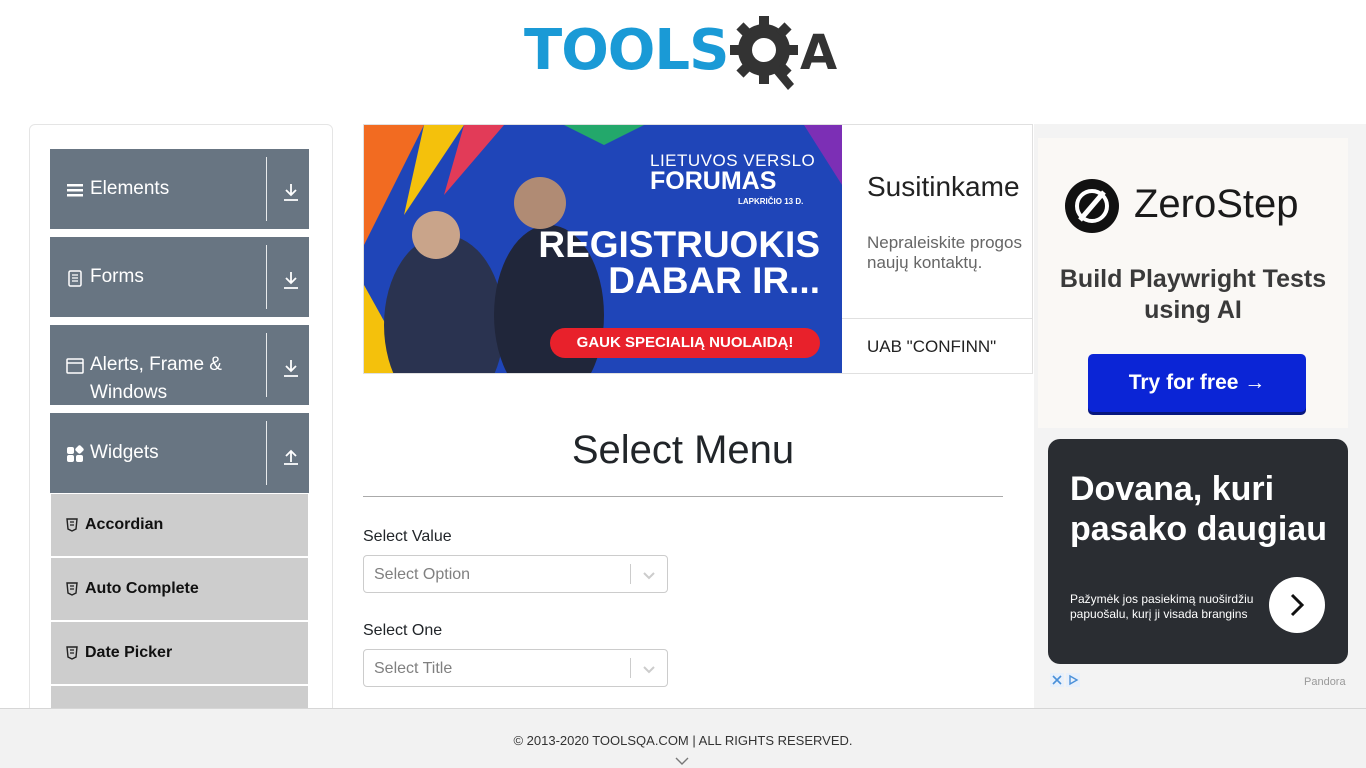  I want to click on ad-choices-icon, so click(1065, 680).